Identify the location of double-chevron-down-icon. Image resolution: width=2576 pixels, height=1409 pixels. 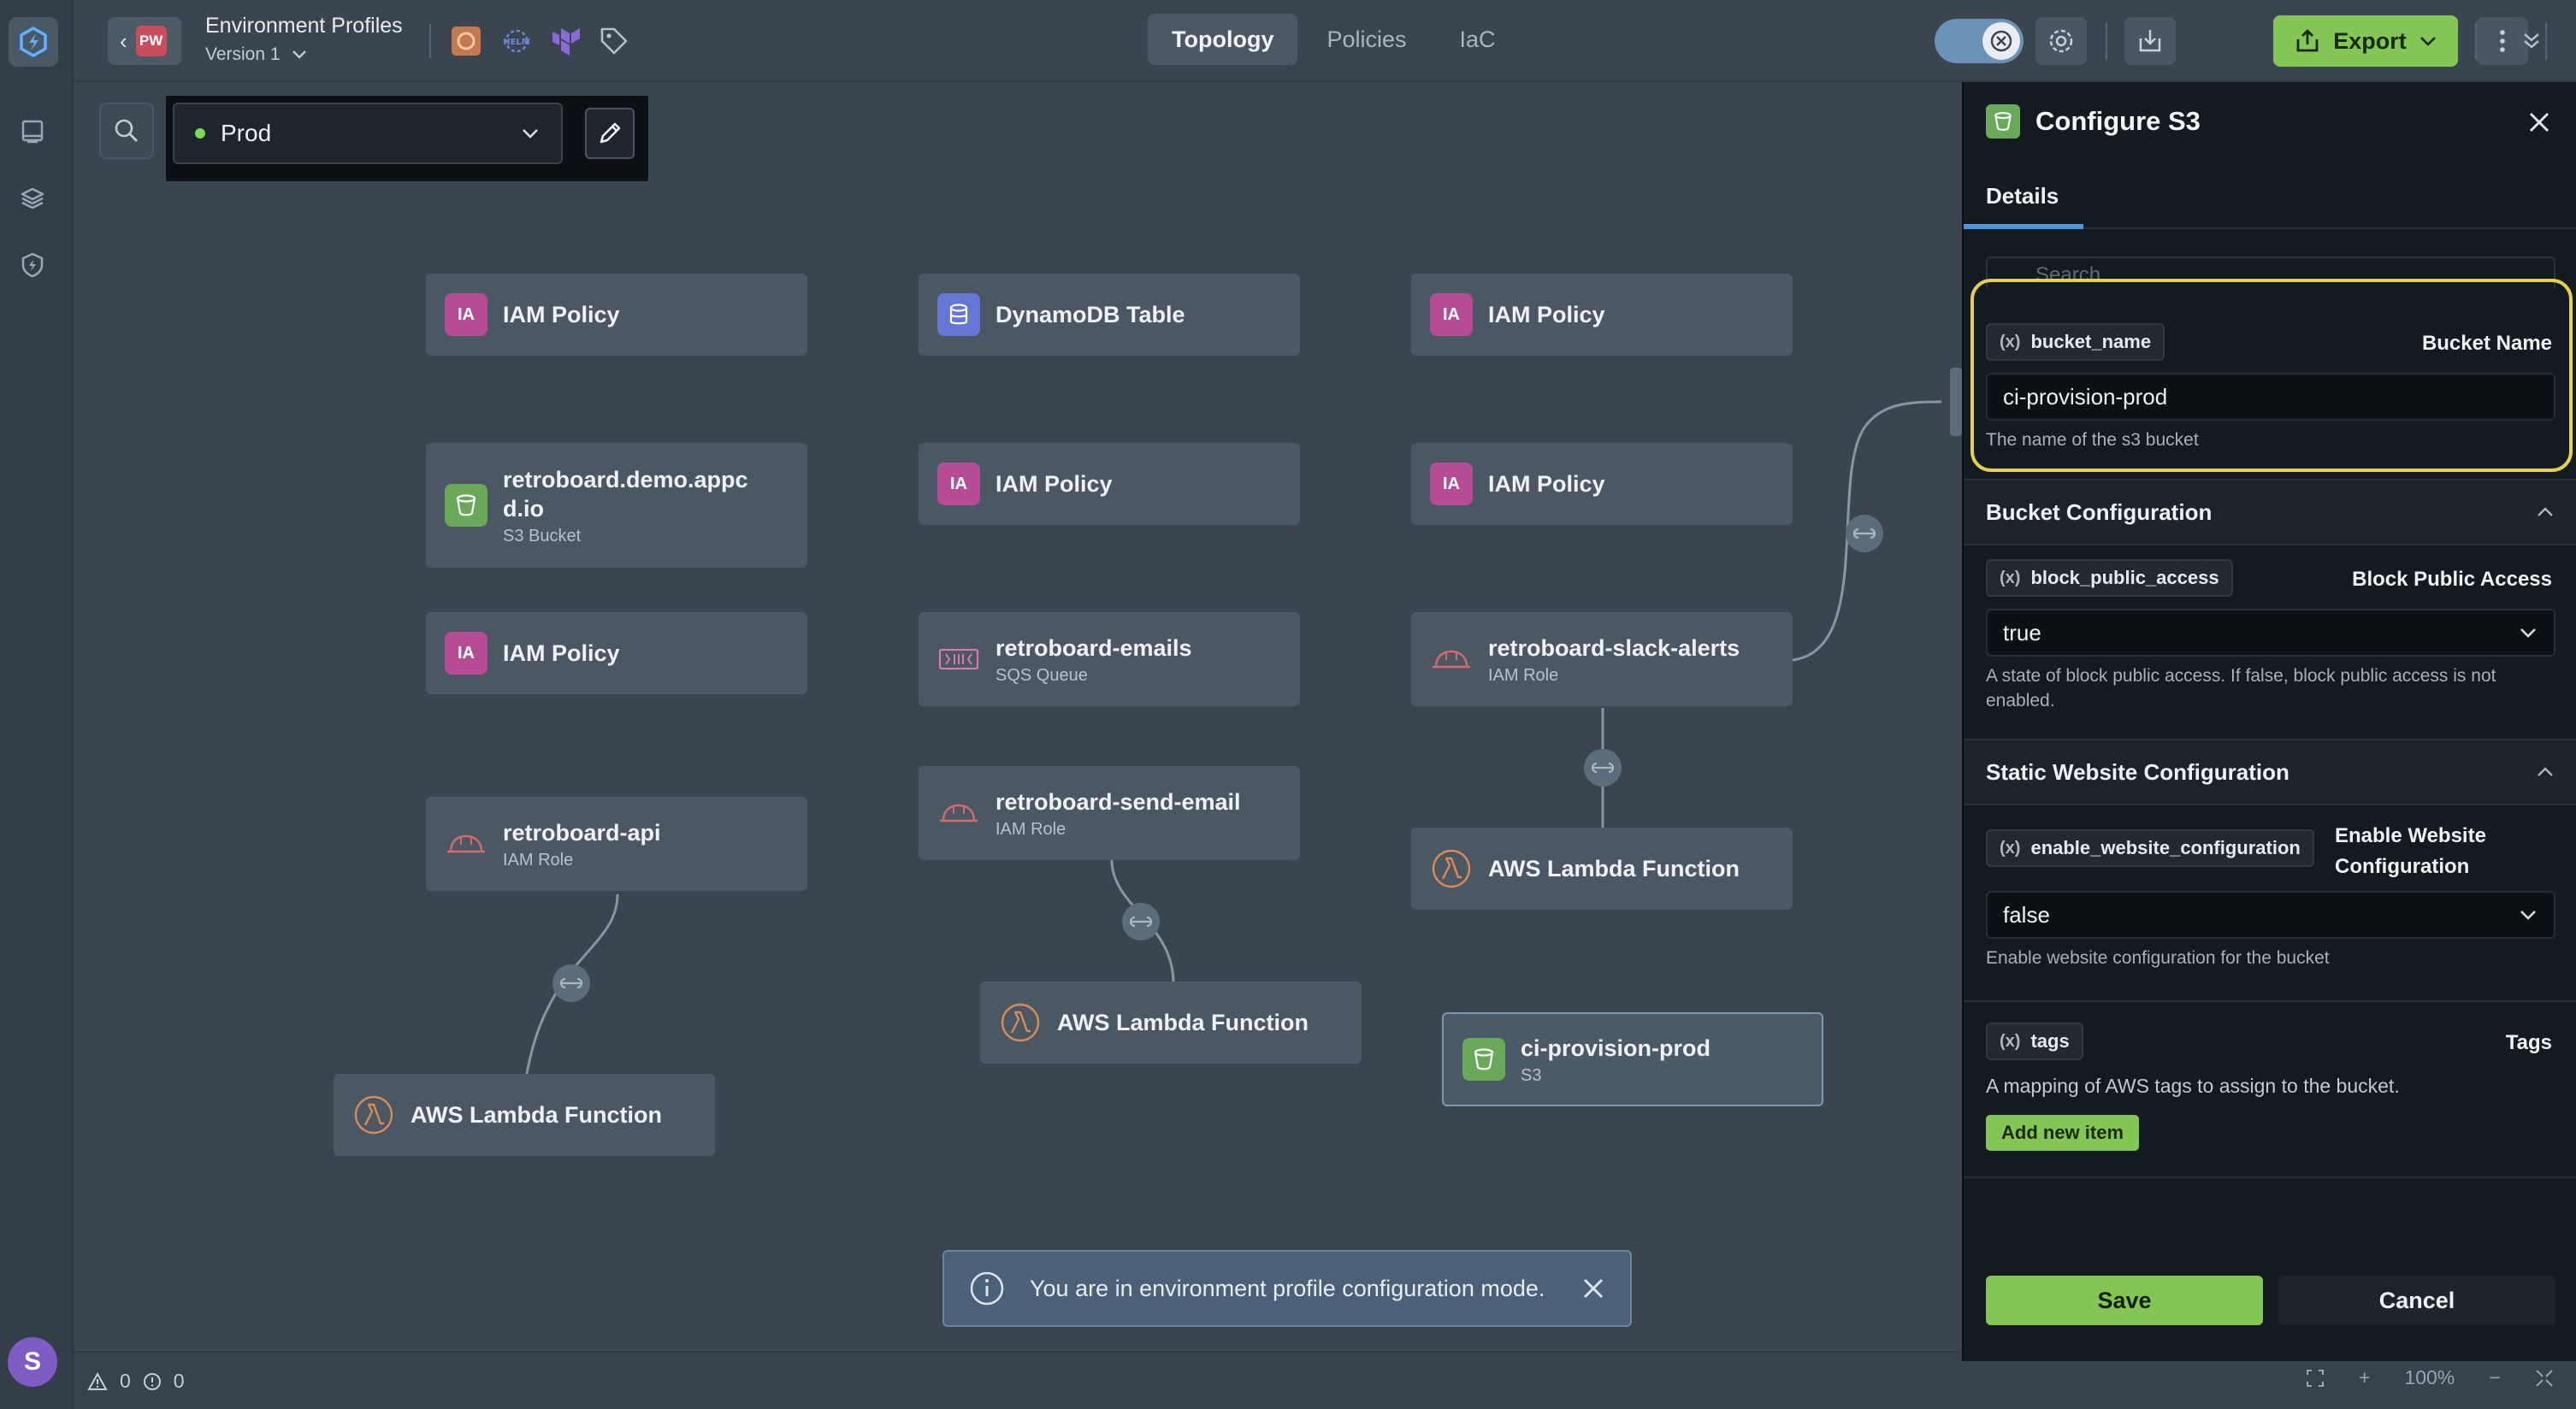
(2531, 41).